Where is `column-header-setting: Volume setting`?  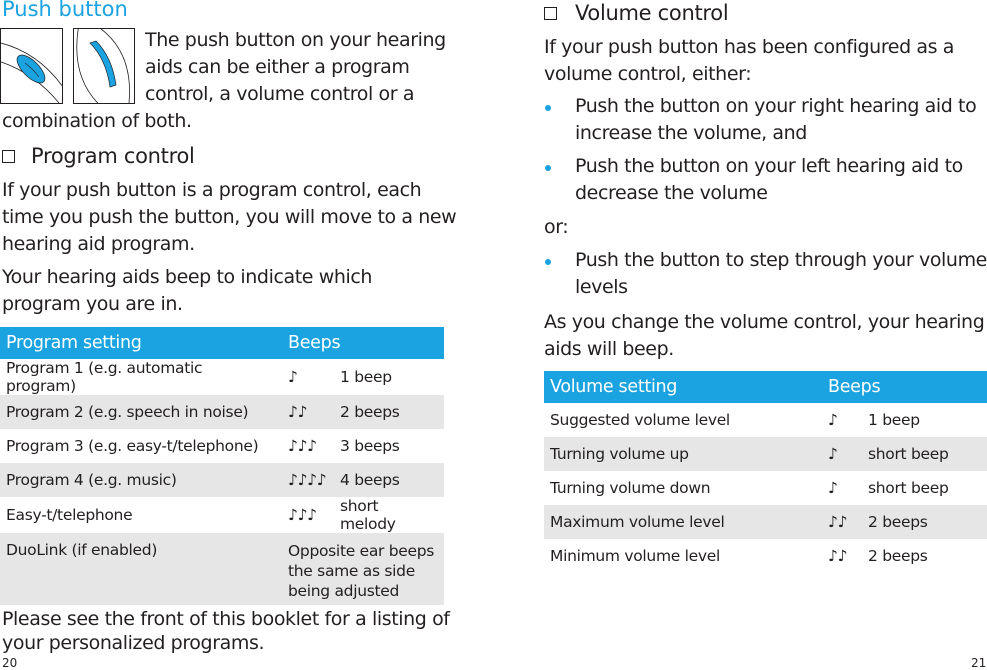
column-header-setting: Volume setting is located at coordinates (683, 387).